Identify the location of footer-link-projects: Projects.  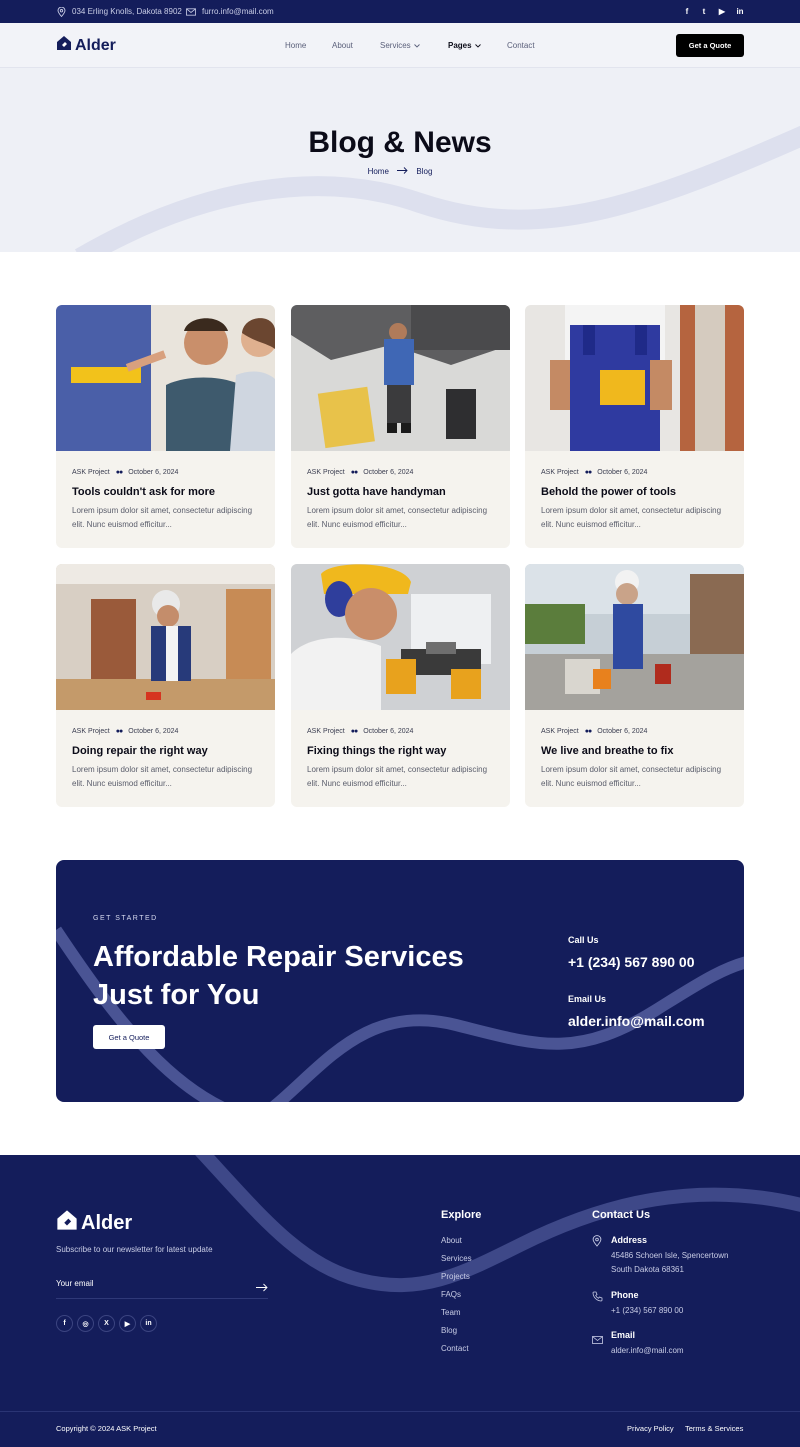
(455, 1276).